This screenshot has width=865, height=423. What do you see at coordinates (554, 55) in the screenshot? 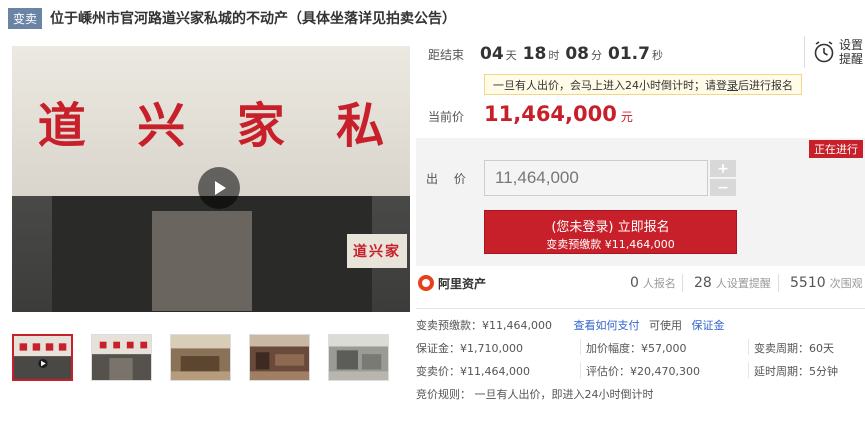
I see `countdown-hours-unit: 时` at bounding box center [554, 55].